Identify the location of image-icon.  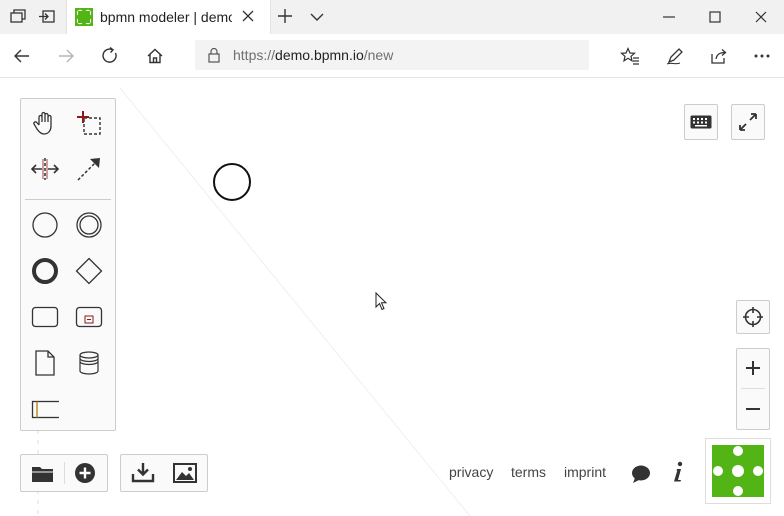
(185, 473).